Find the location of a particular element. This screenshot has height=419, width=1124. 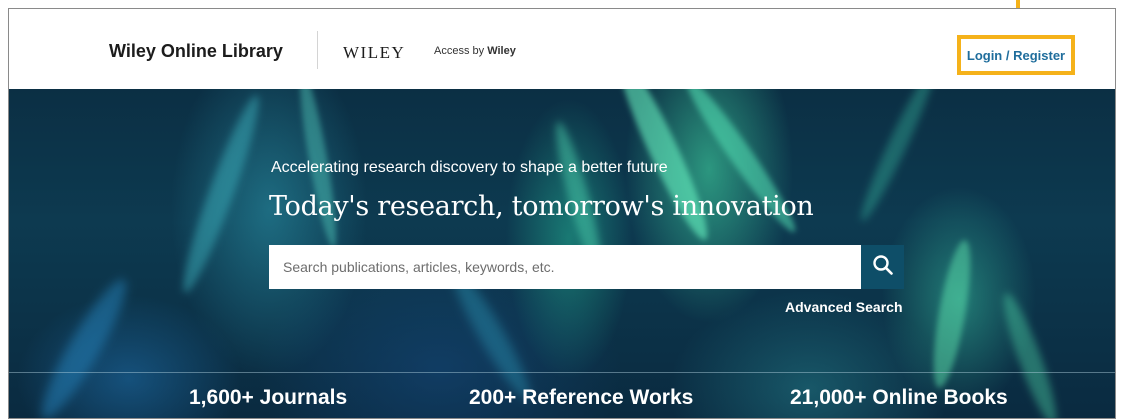

hero-headline: Today's research, tomorrow's innovation is located at coordinates (541, 206).